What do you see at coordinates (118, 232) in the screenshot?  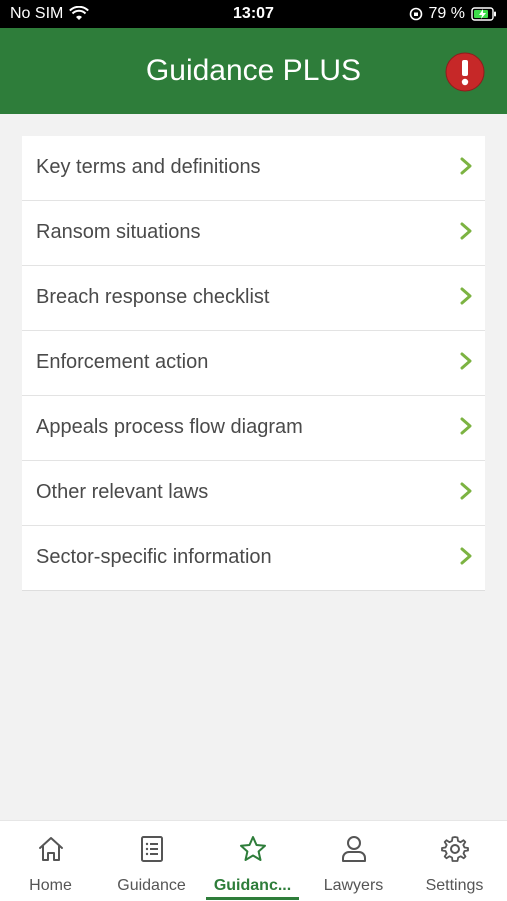 I see `list-item-label: Ransom situations` at bounding box center [118, 232].